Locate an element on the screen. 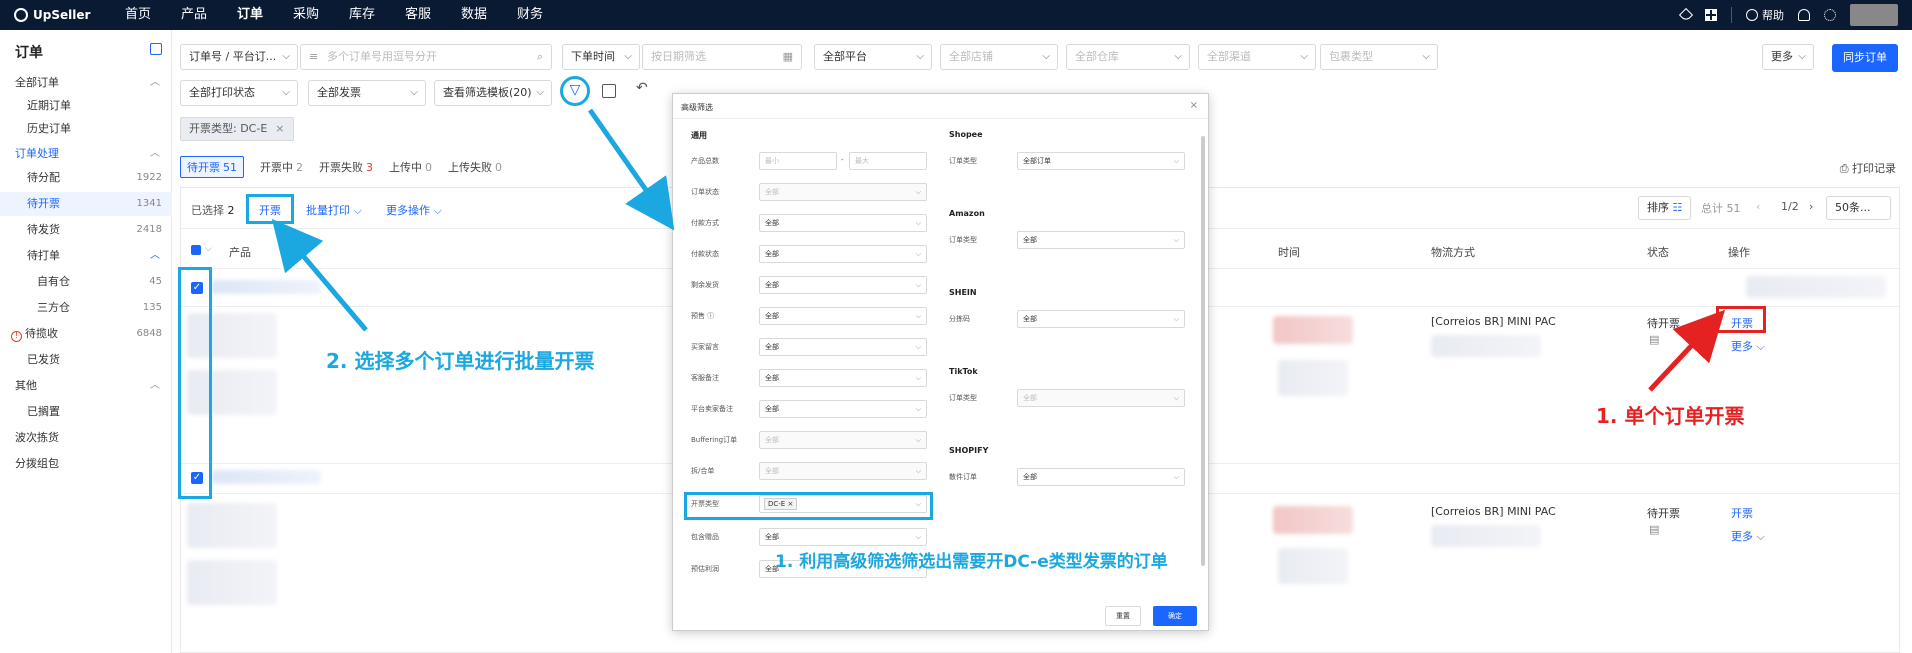 The image size is (1912, 653). invoice-select: 全部发票 ⌵ is located at coordinates (367, 93).